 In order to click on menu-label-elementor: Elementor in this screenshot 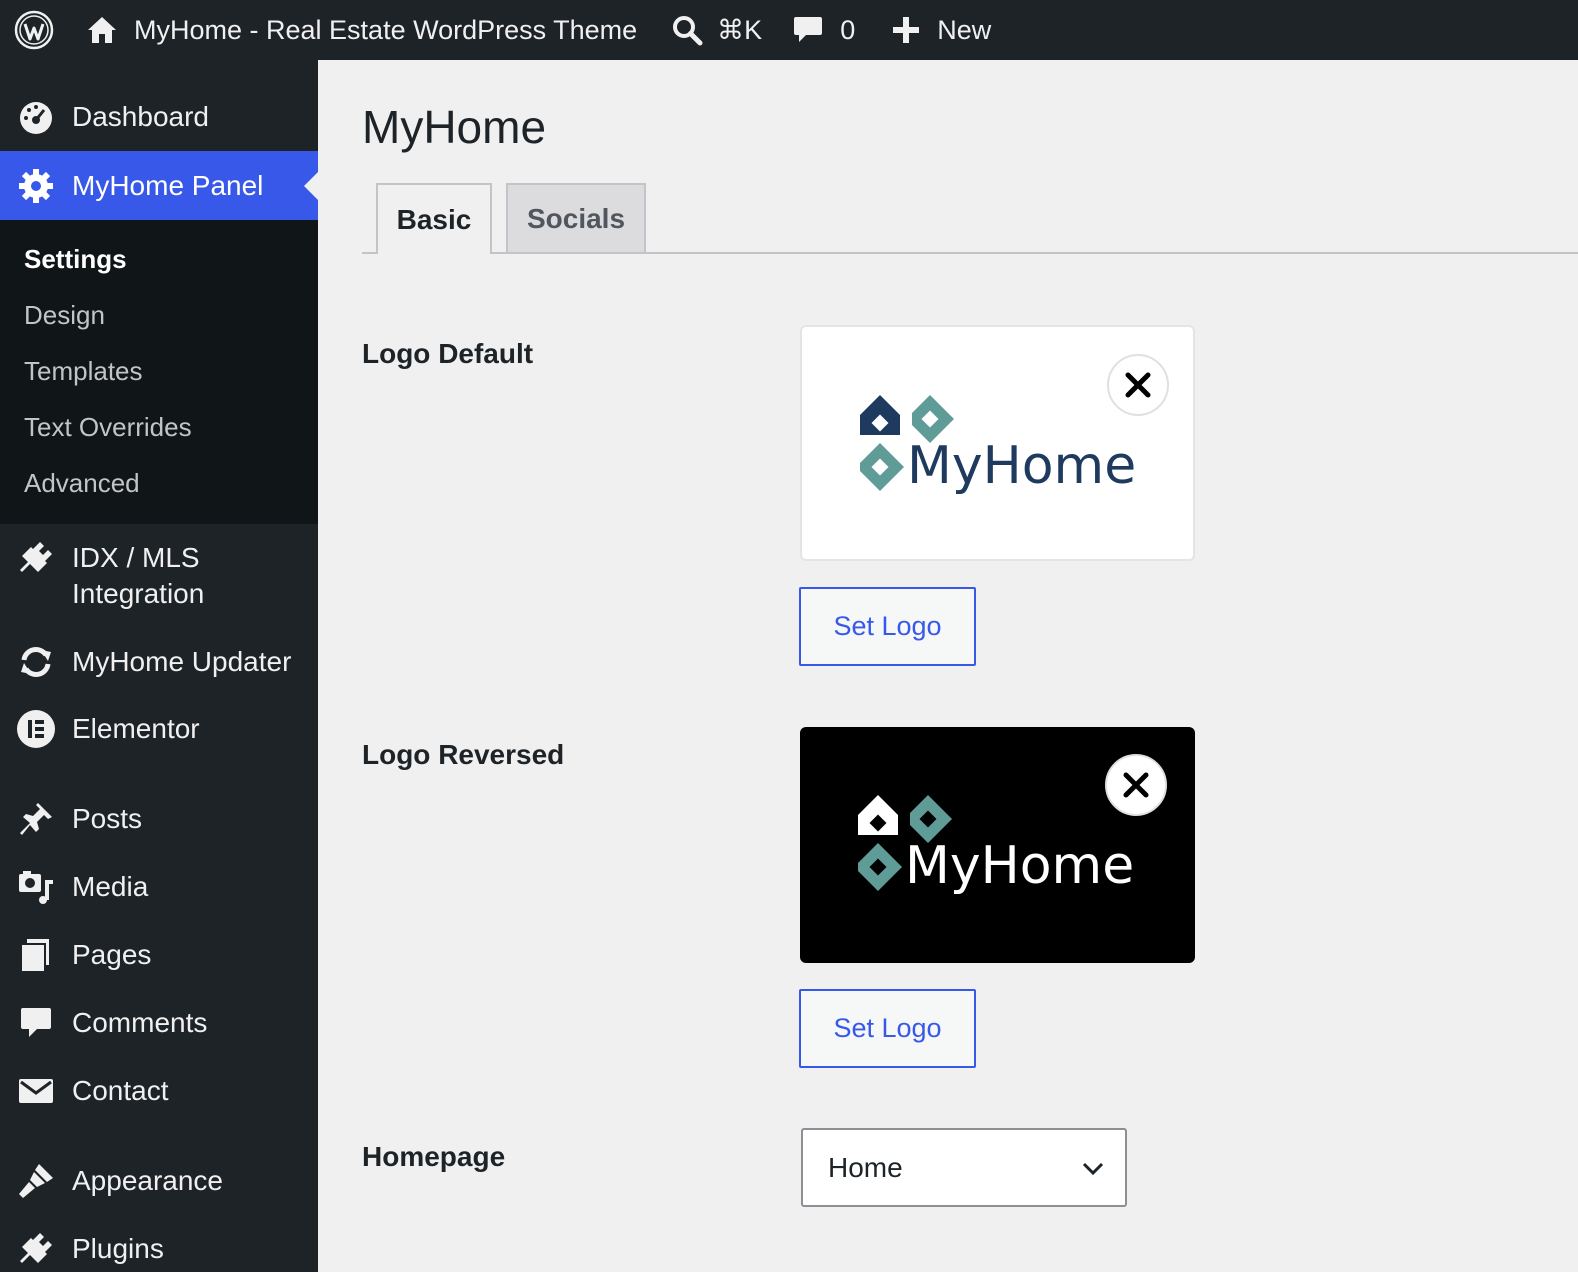, I will do `click(136, 728)`.